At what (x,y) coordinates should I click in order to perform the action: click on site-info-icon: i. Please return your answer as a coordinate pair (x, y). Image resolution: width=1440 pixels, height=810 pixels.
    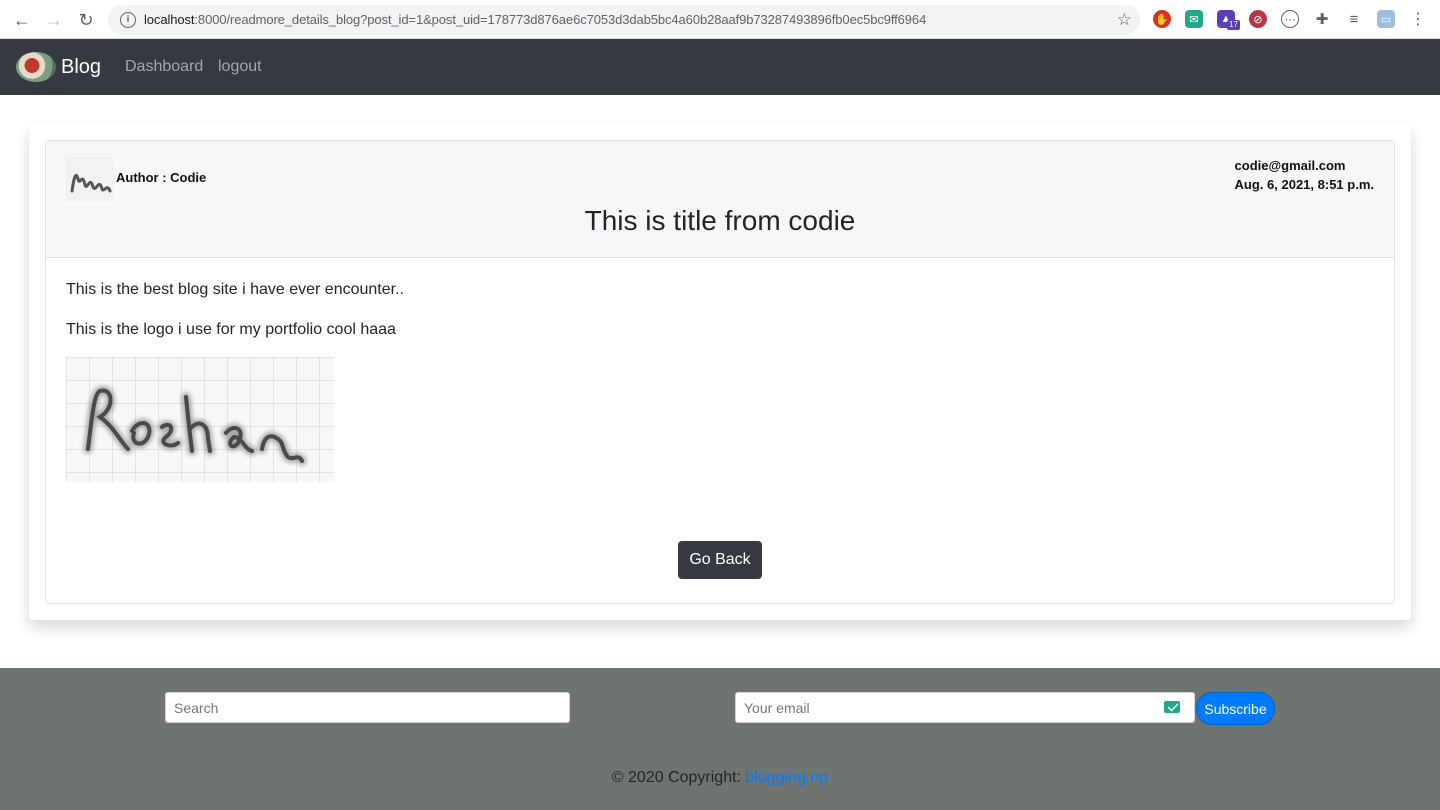
    Looking at the image, I should click on (128, 20).